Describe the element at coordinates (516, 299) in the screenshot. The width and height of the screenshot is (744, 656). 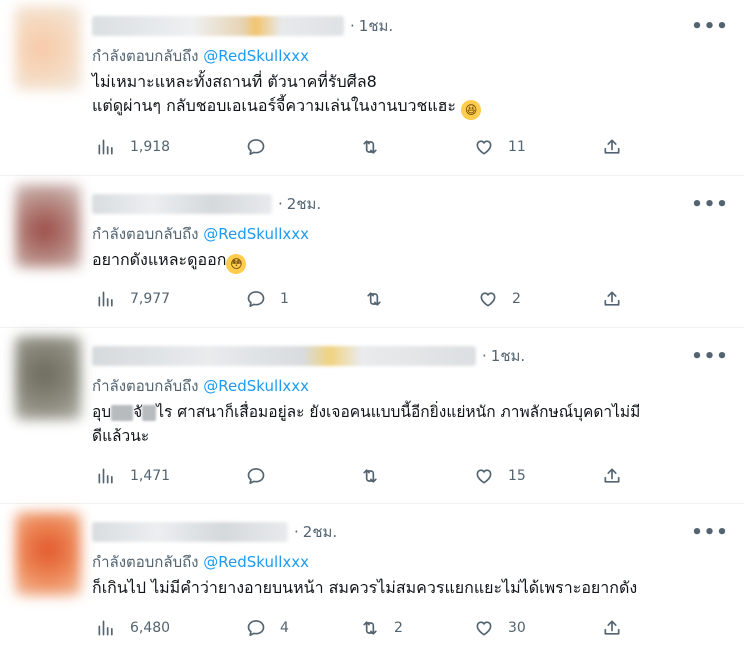
I see `like-count: 2` at that location.